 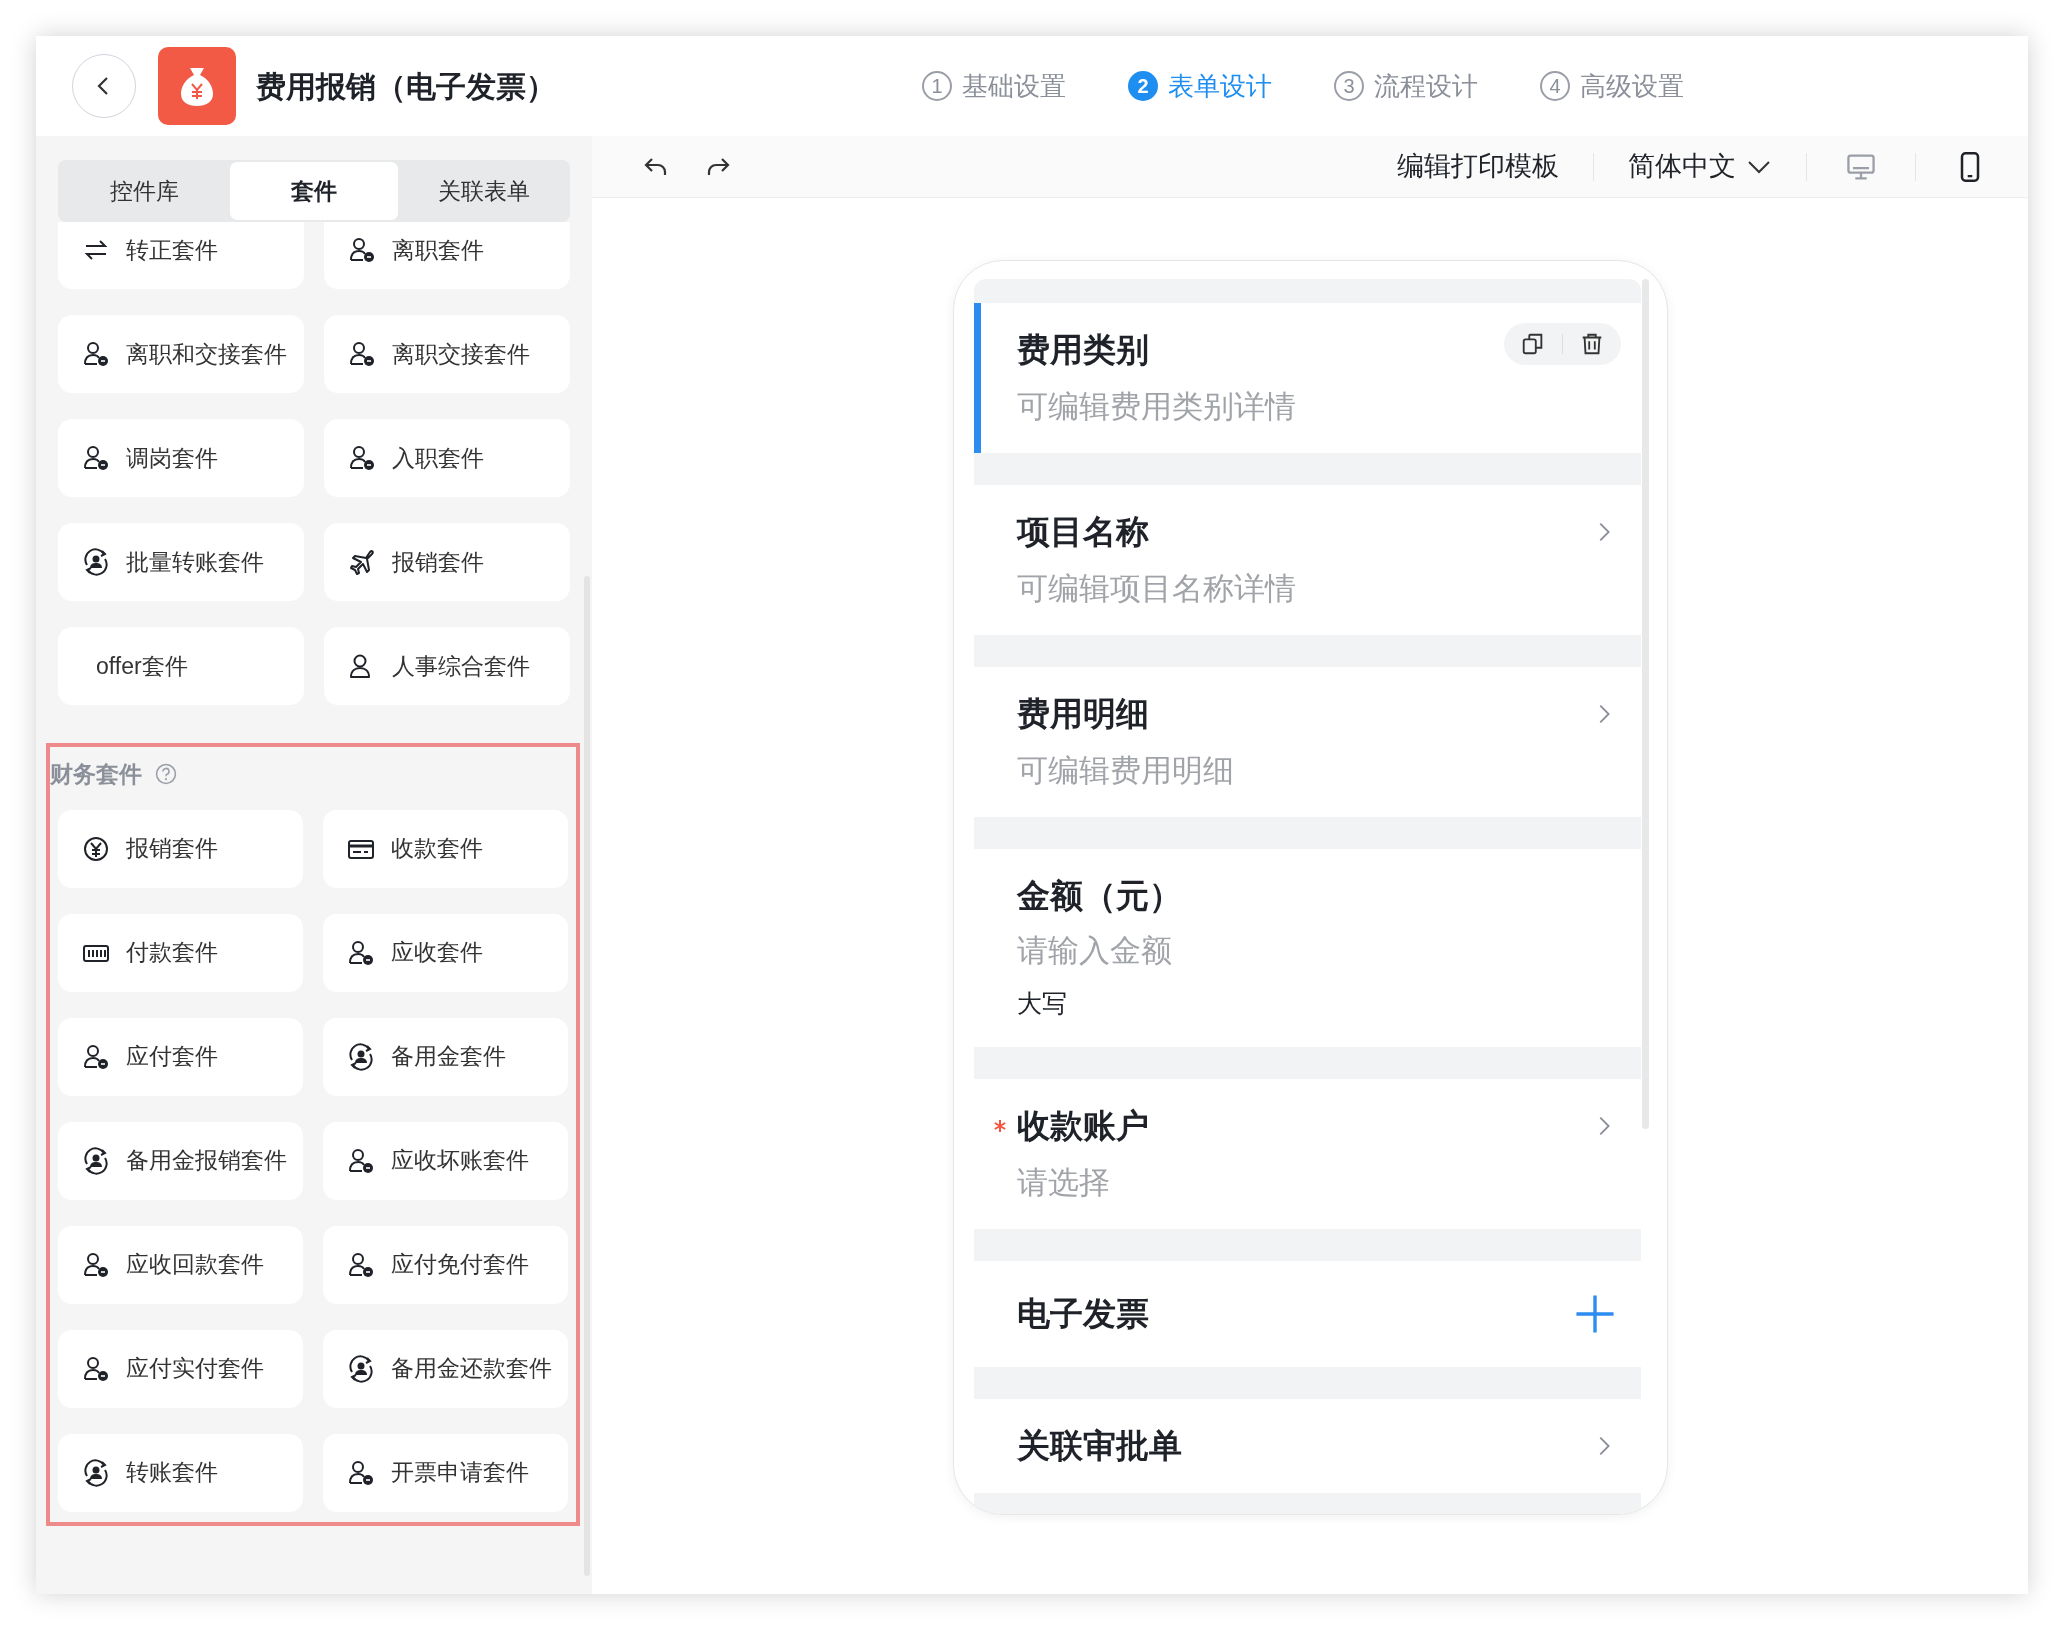 What do you see at coordinates (180, 1472) in the screenshot?
I see `suite-item: 转账套件` at bounding box center [180, 1472].